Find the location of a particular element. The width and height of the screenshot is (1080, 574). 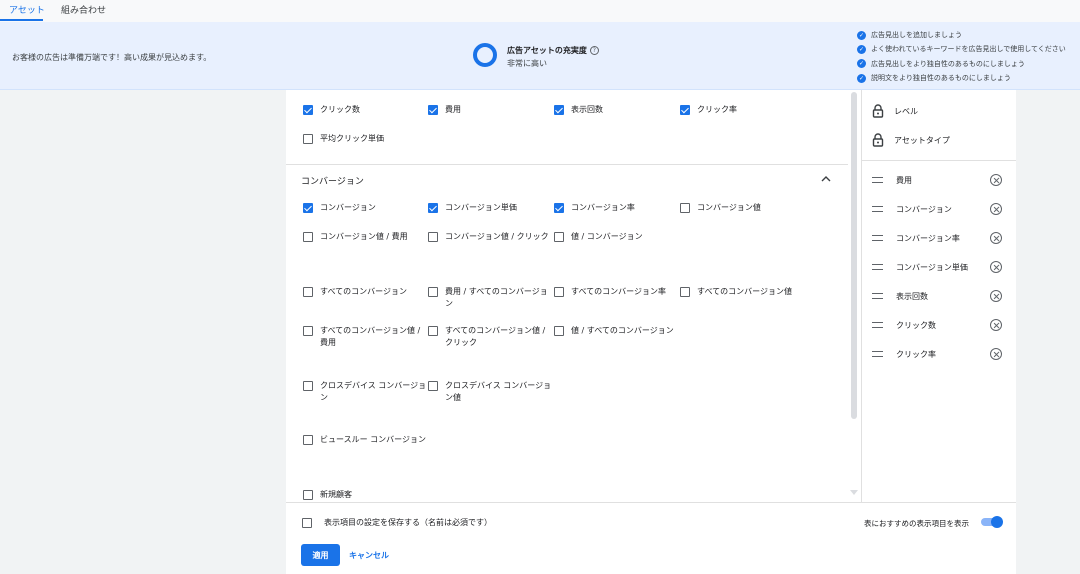

scroll-down-arrow-icon is located at coordinates (854, 492).